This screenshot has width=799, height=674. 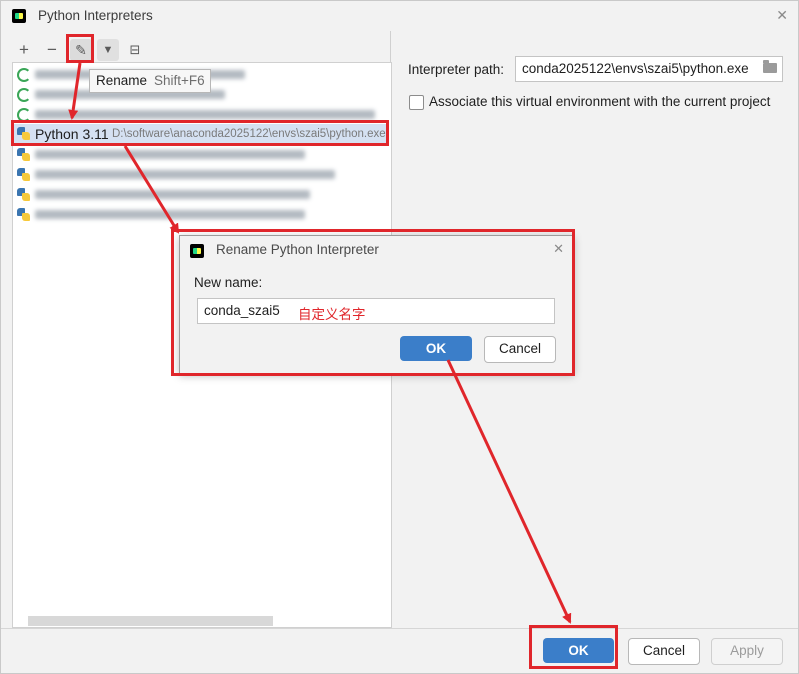 What do you see at coordinates (52, 50) in the screenshot?
I see `remove-interpreter-button: −` at bounding box center [52, 50].